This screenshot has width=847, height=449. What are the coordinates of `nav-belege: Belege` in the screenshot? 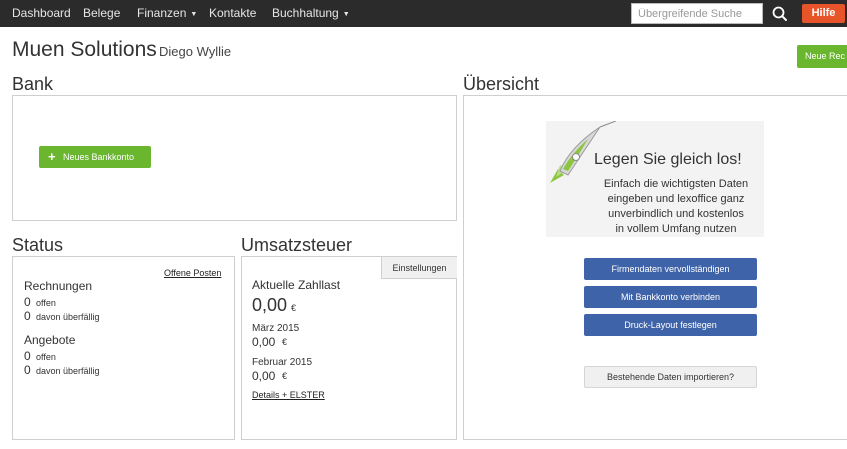 It's located at (101, 13).